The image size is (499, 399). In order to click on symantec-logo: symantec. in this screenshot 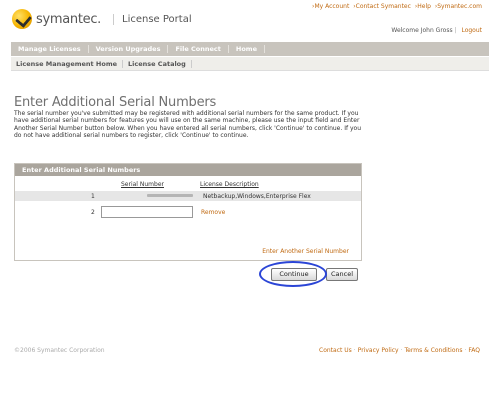, I will do `click(56, 19)`.